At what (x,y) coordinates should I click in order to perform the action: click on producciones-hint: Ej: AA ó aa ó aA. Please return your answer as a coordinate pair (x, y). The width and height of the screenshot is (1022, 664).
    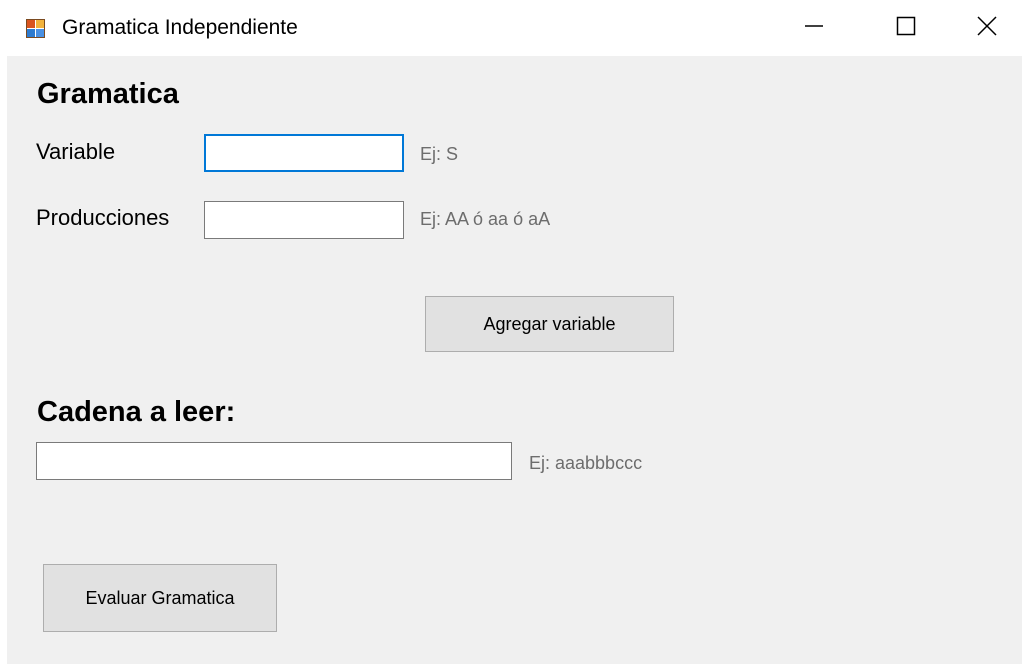
    Looking at the image, I should click on (485, 219).